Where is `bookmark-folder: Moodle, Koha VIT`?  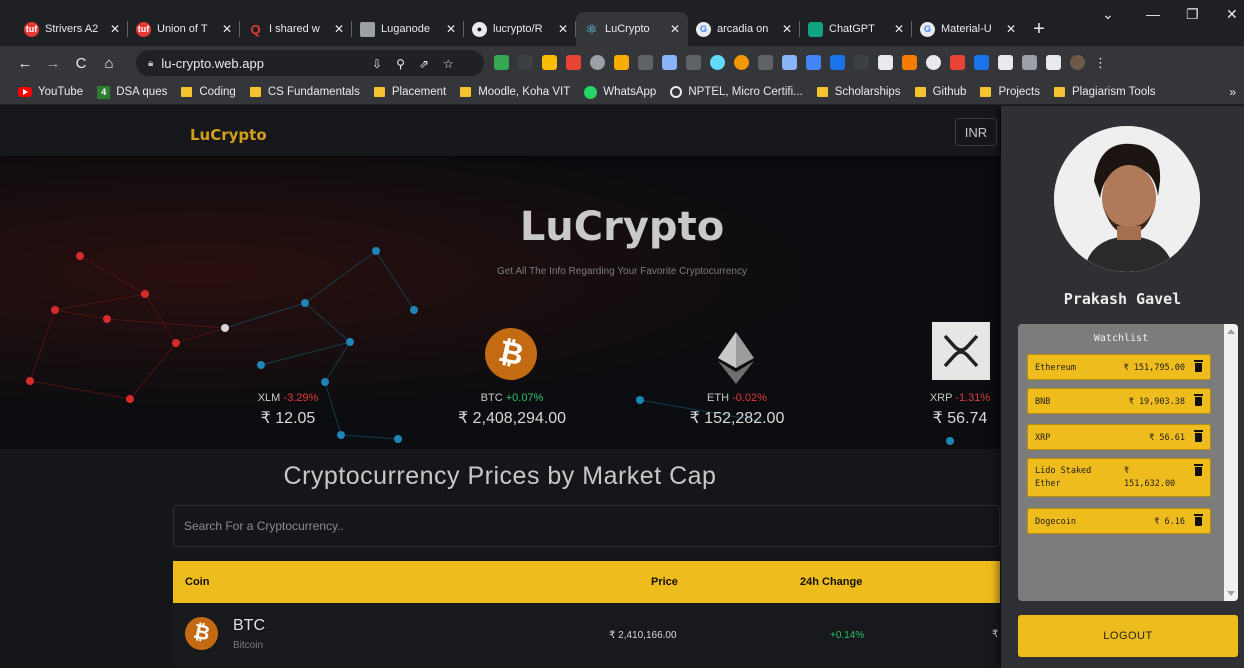 bookmark-folder: Moodle, Koha VIT is located at coordinates (515, 92).